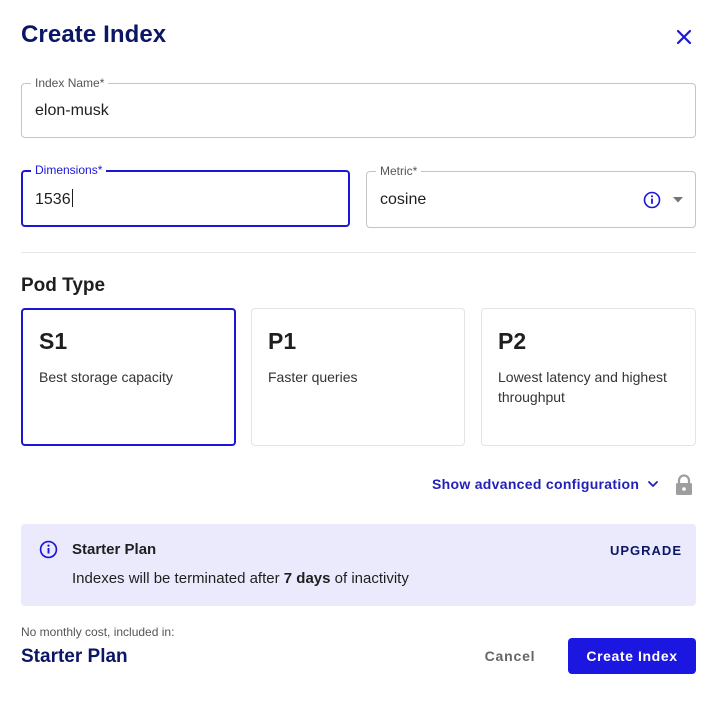 This screenshot has height=713, width=713. What do you see at coordinates (70, 83) in the screenshot?
I see `index-name-label: Index Name*` at bounding box center [70, 83].